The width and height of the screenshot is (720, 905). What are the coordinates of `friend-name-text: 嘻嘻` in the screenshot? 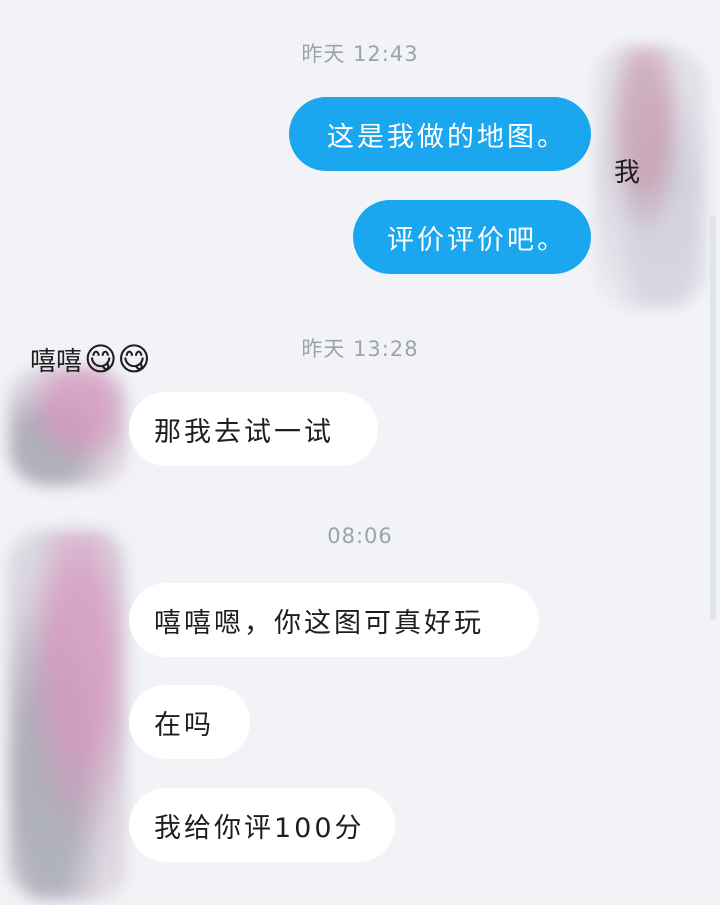 It's located at (56, 361).